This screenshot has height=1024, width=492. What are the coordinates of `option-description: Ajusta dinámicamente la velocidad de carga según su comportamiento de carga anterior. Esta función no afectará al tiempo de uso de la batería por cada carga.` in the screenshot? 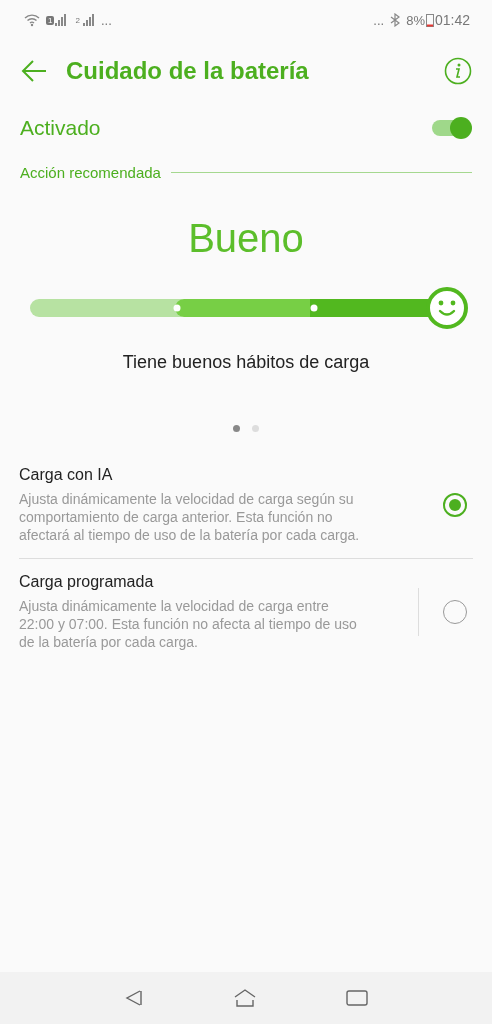 It's located at (190, 517).